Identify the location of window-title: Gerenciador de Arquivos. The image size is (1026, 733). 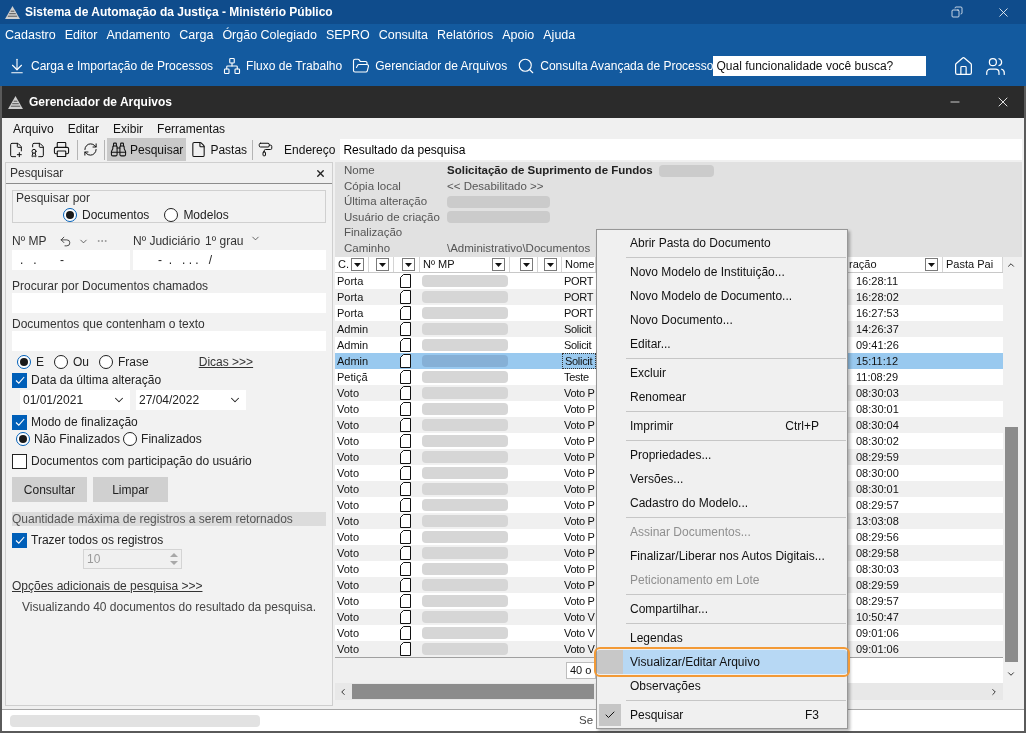
(100, 102).